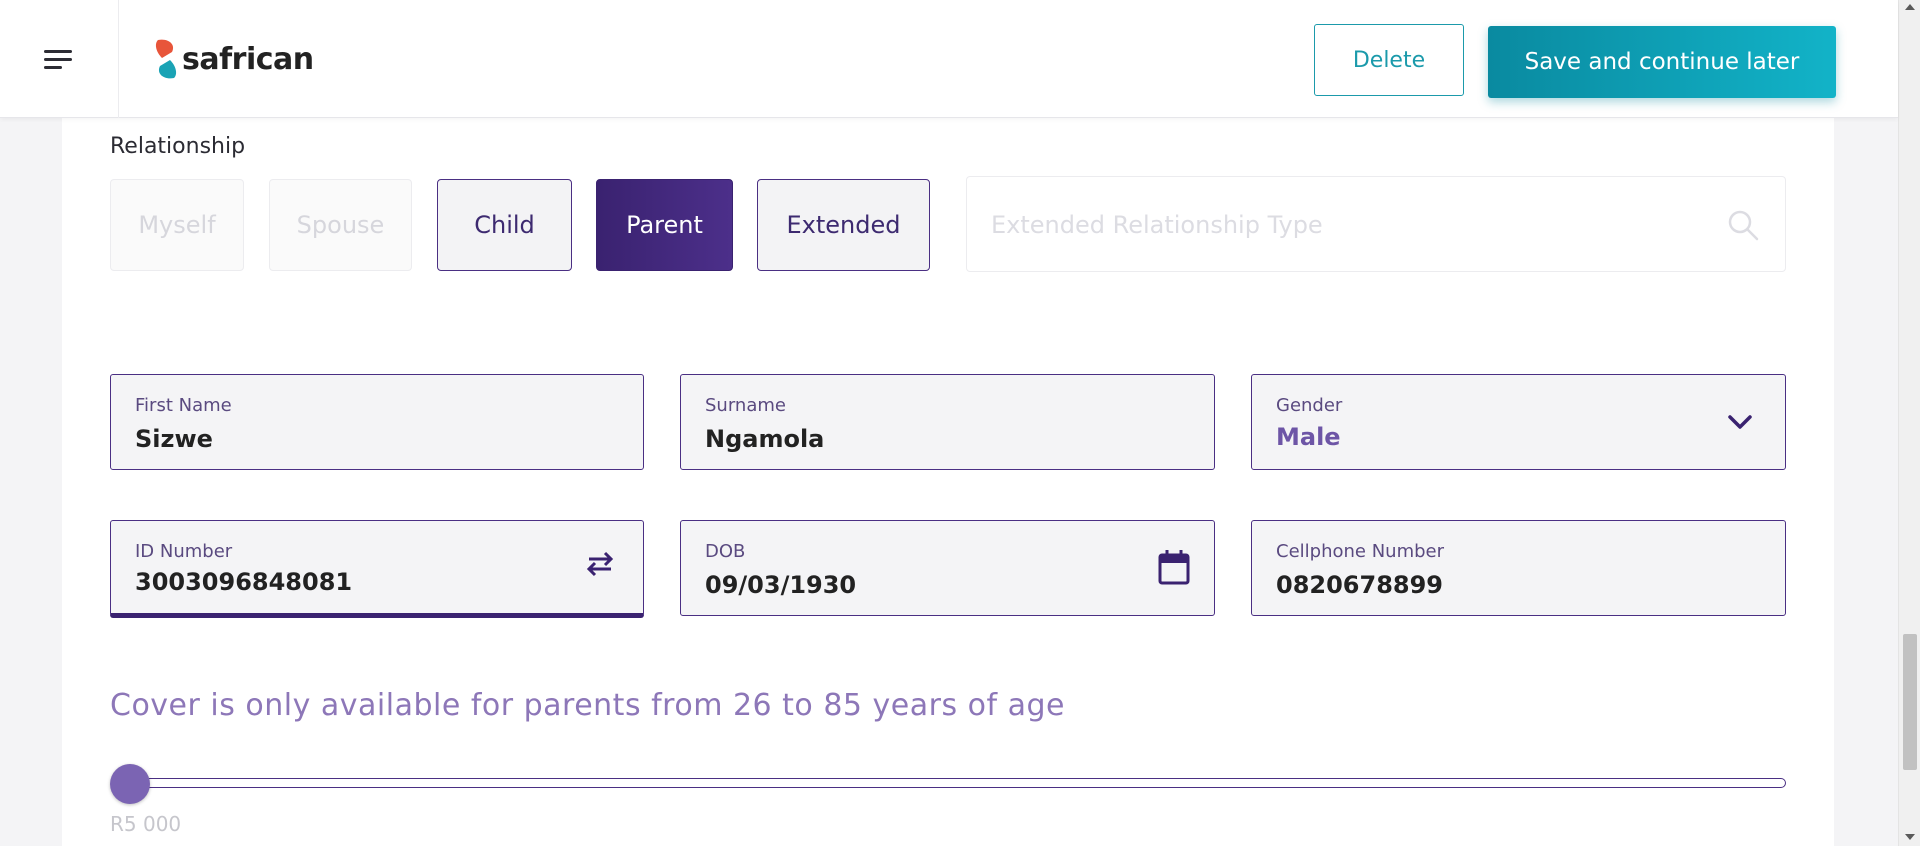 This screenshot has width=1920, height=846. Describe the element at coordinates (377, 569) in the screenshot. I see `id-number-field: ID Number 3003096848081` at that location.